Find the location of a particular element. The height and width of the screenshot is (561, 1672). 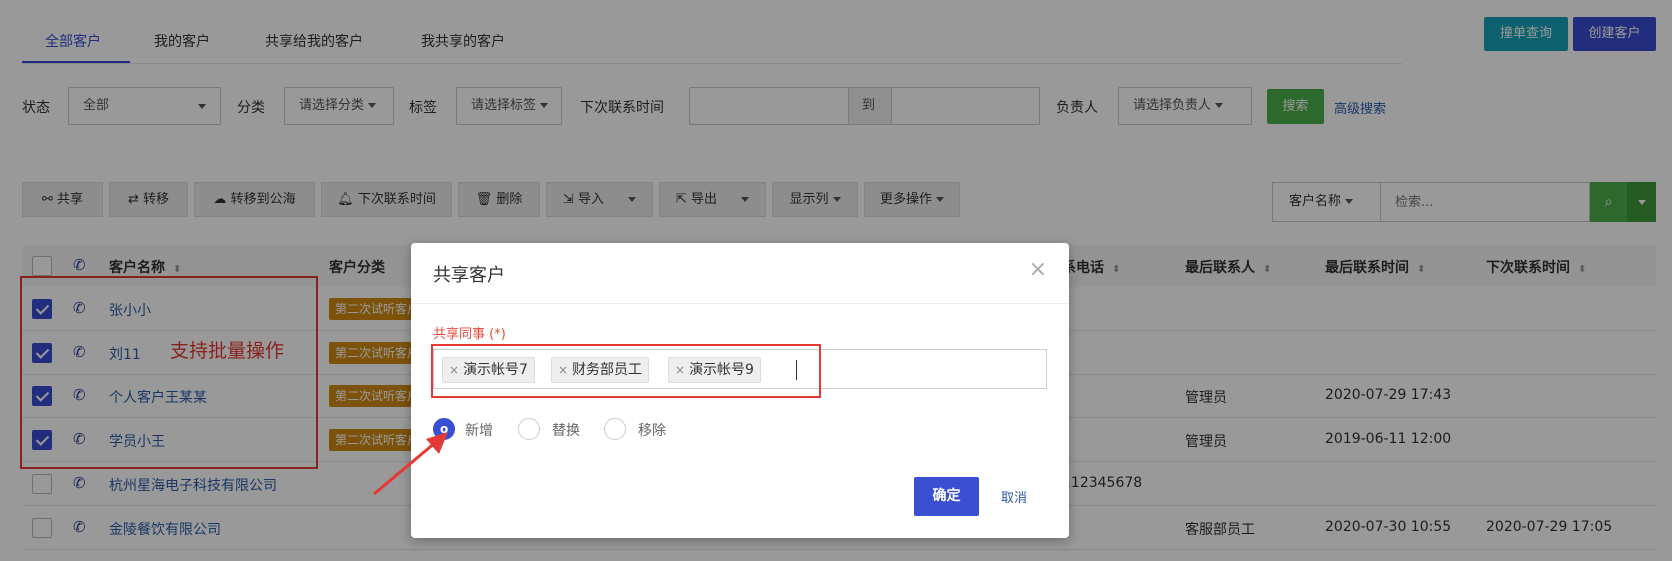

radio-replace-label: 替换 is located at coordinates (566, 431).